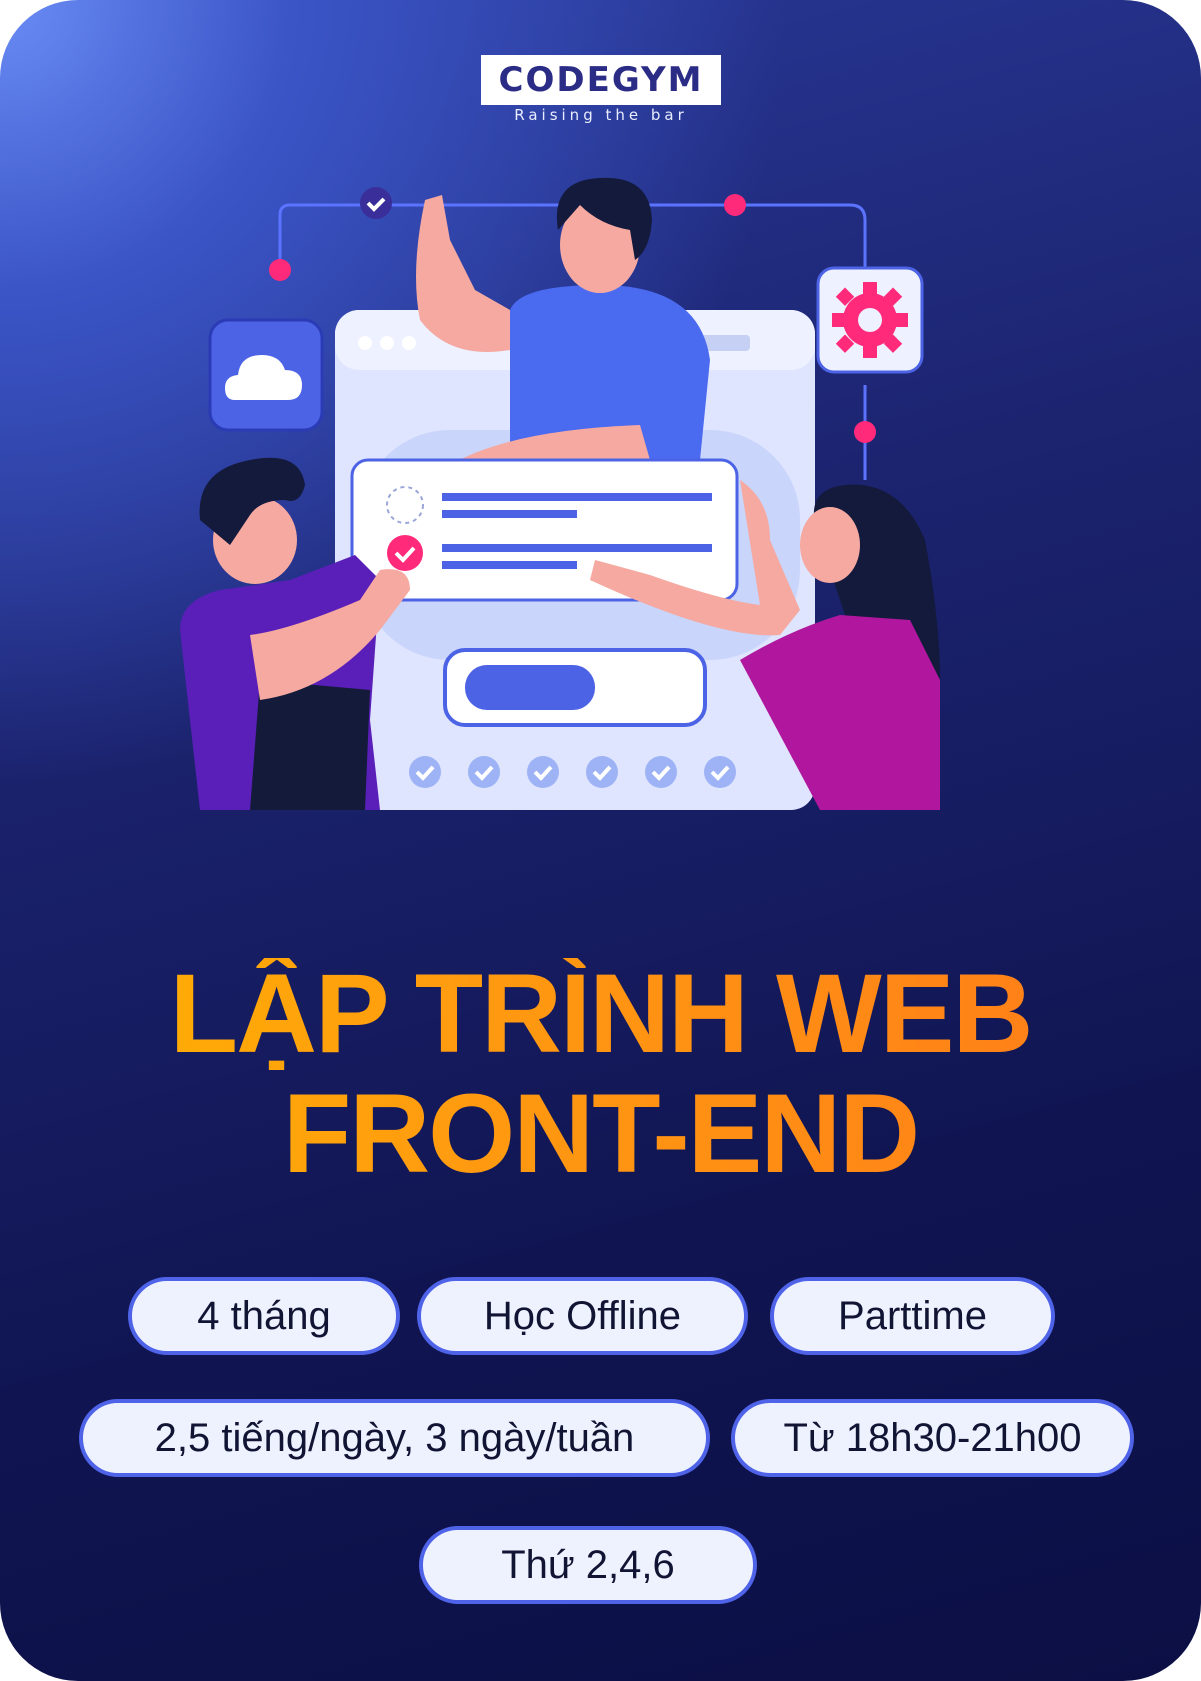  What do you see at coordinates (600, 1014) in the screenshot?
I see `course-title-line1: LẬP TRÌNH WEB` at bounding box center [600, 1014].